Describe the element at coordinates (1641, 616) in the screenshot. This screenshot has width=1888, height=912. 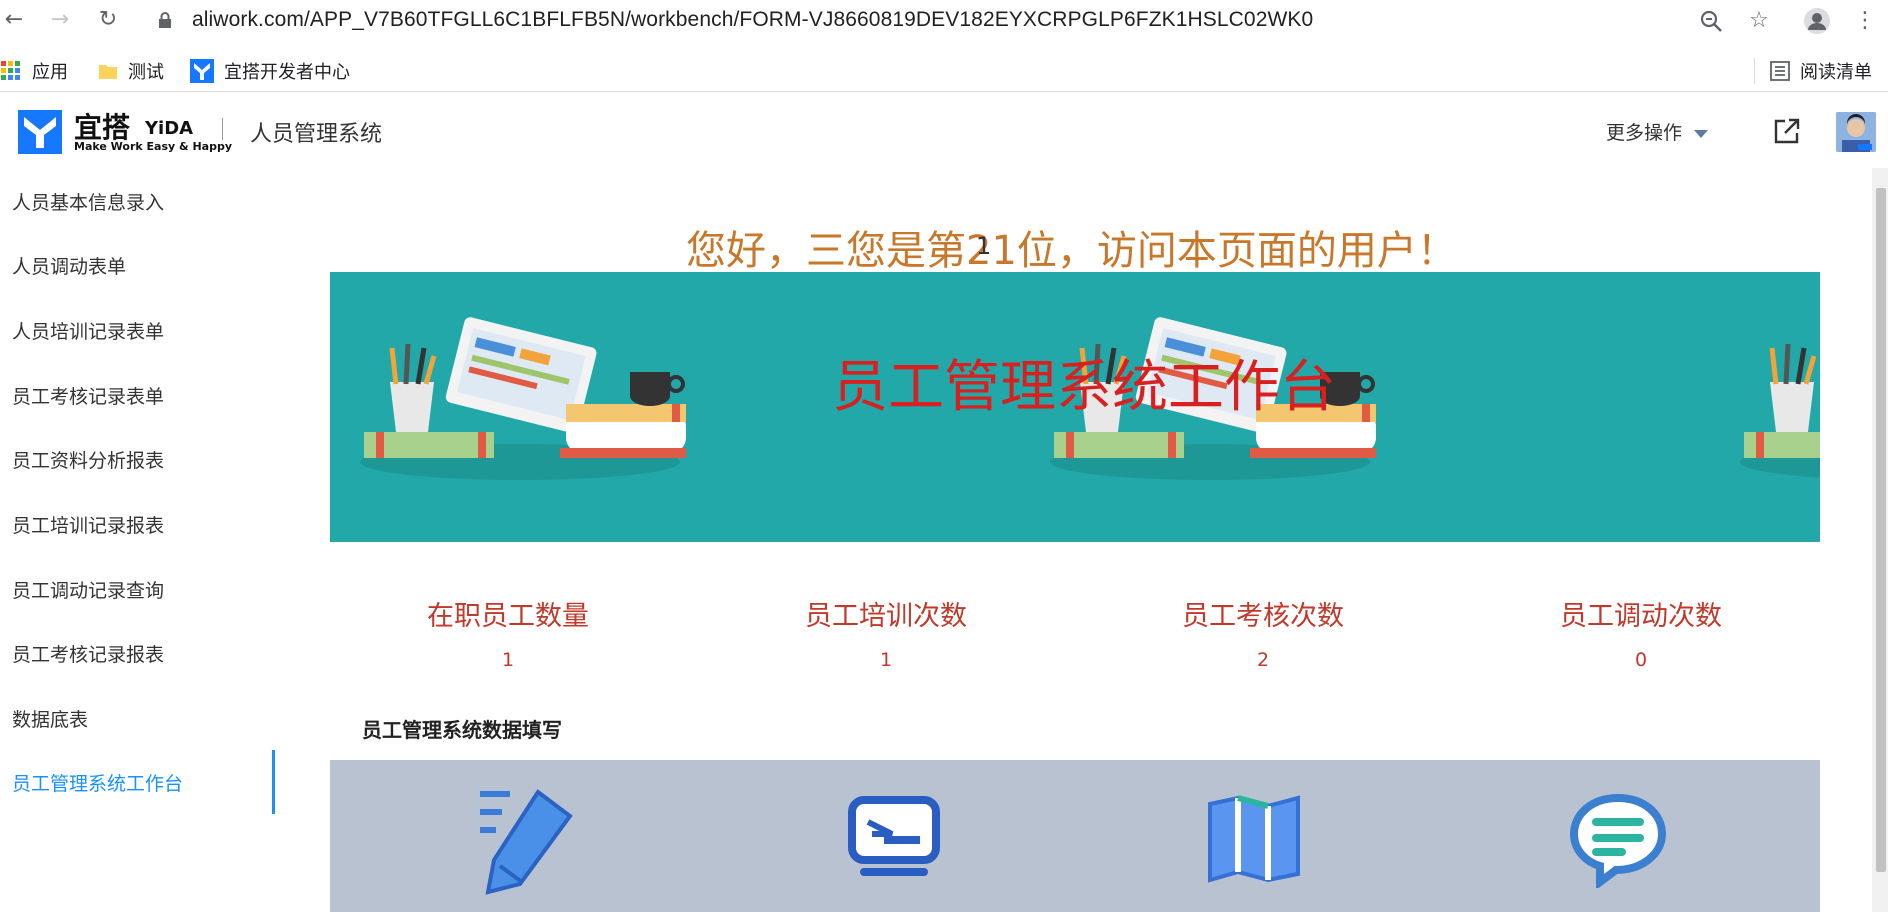
I see `stat-label: 员工调动次数` at that location.